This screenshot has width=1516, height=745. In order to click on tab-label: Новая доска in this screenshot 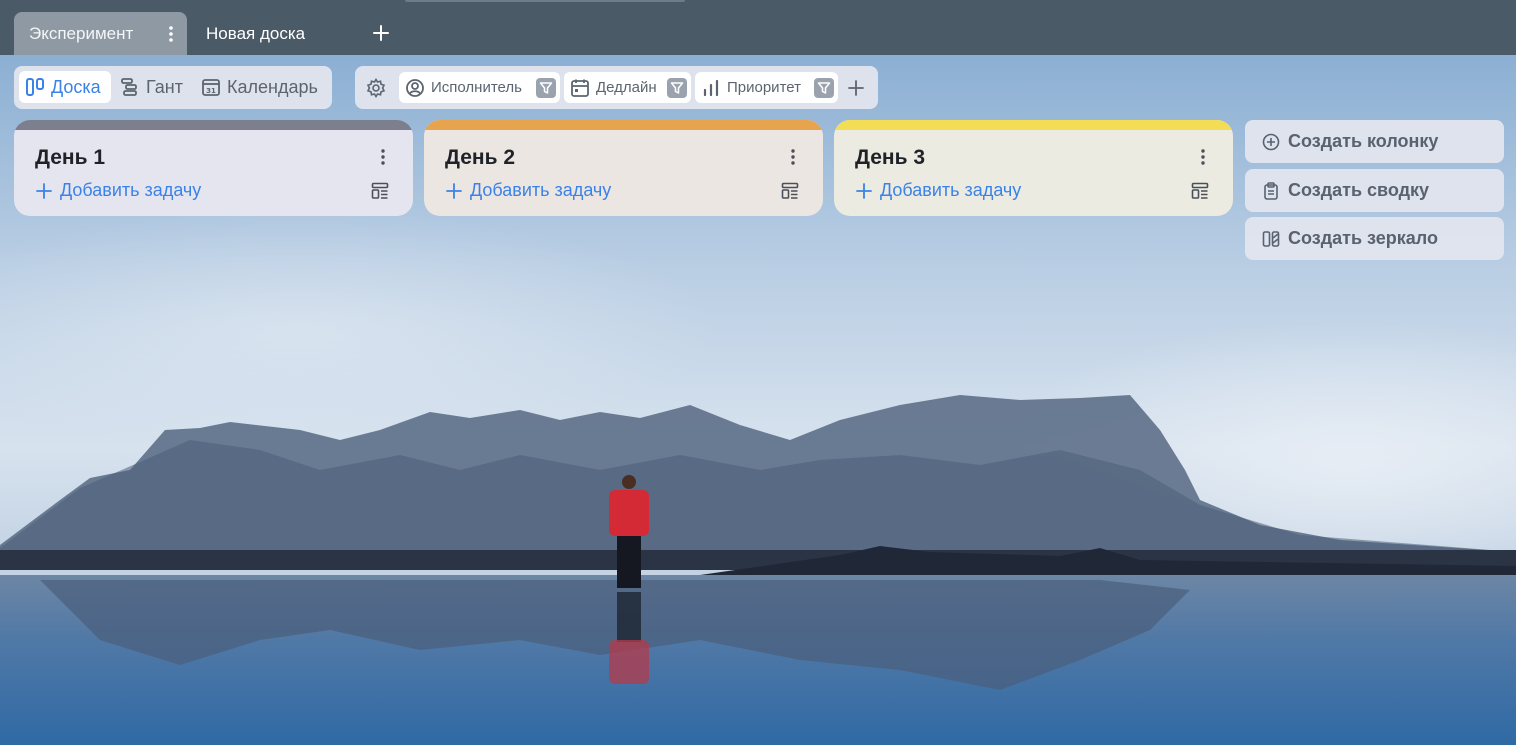, I will do `click(256, 33)`.